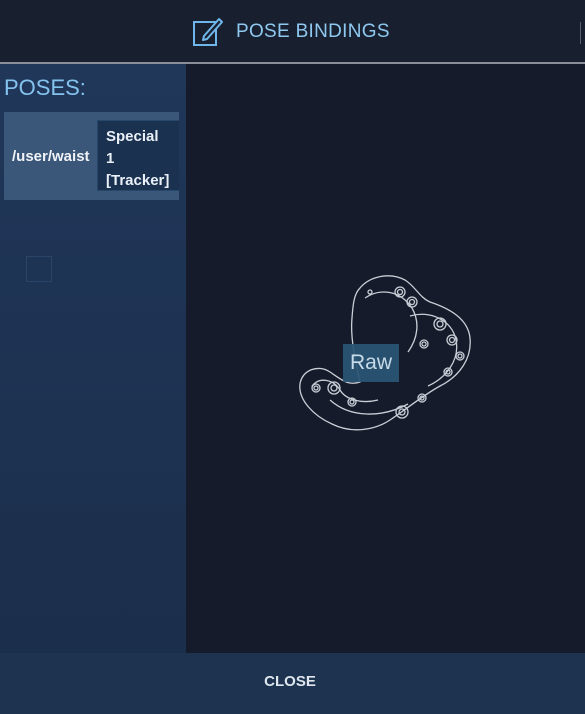  I want to click on scrollbar-stub, so click(582, 33).